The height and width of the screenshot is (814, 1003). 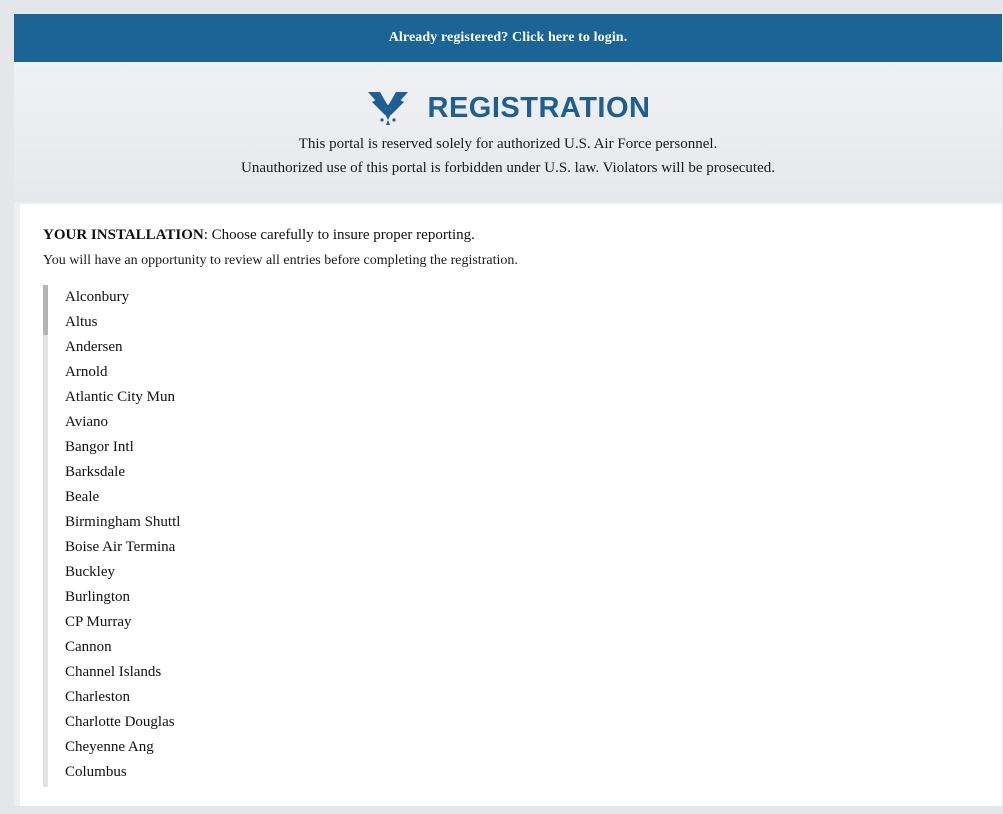 I want to click on installation-option: Barksdale, so click(x=122, y=472).